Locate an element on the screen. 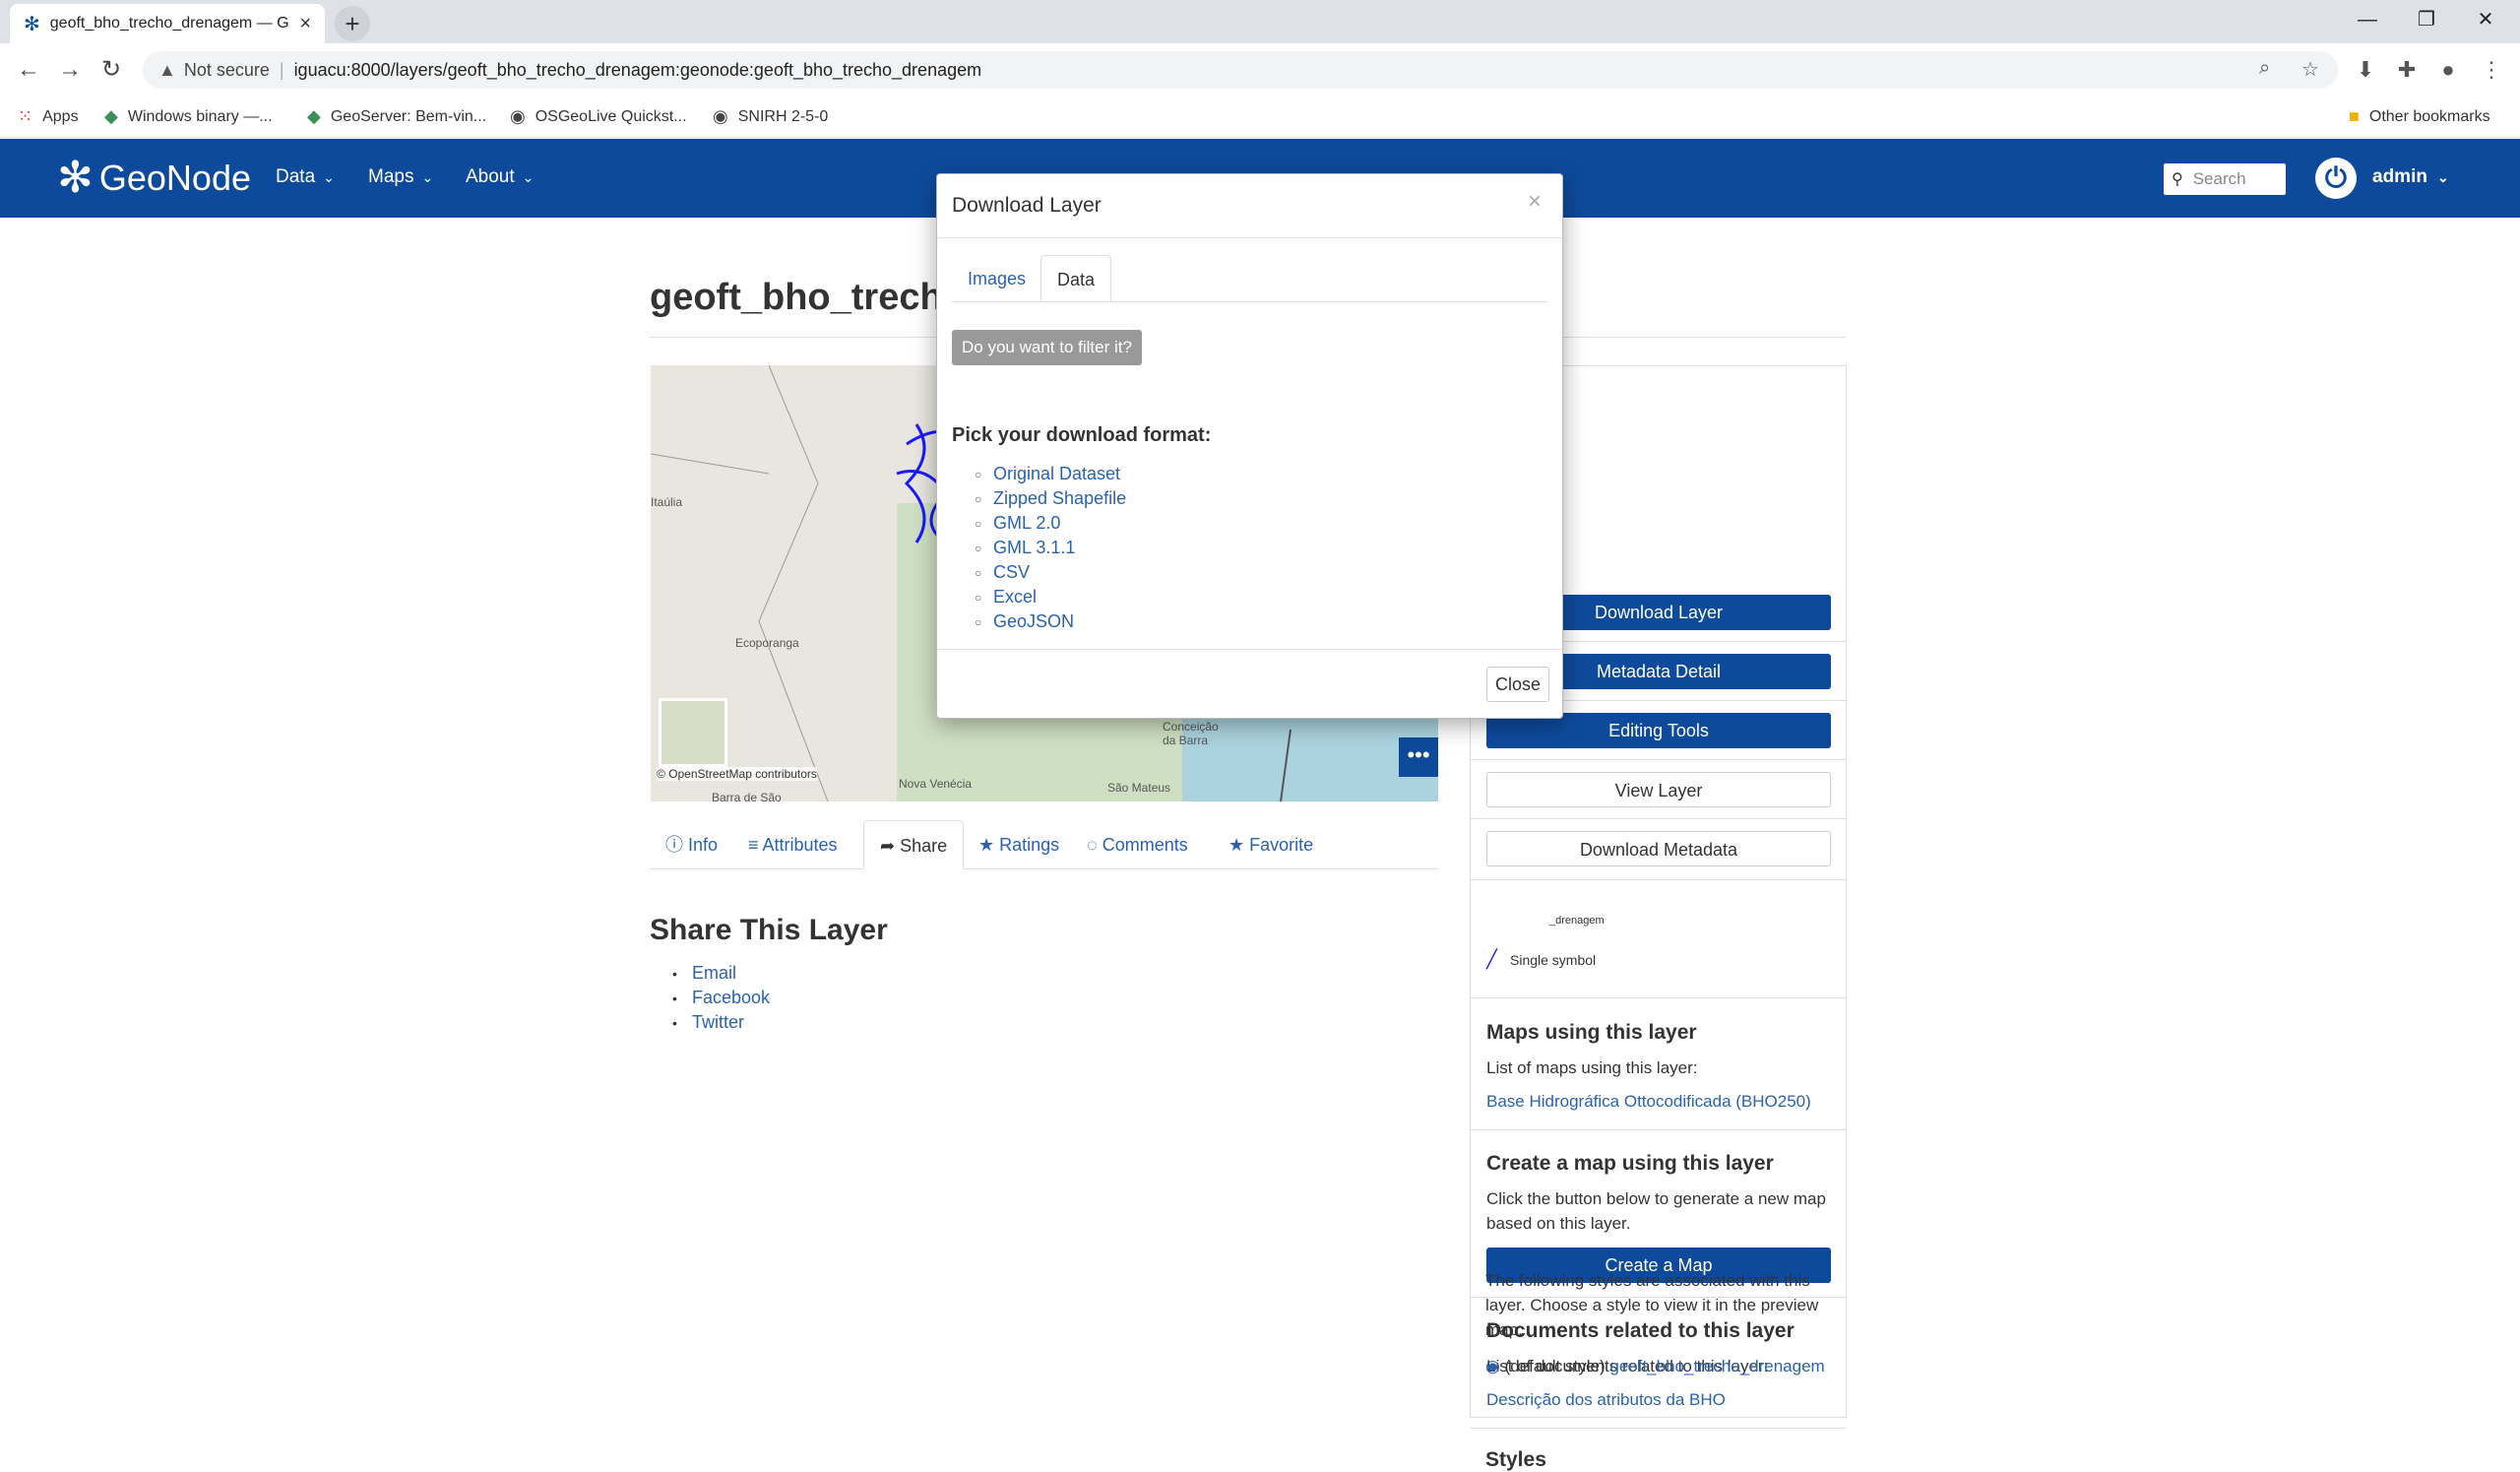 This screenshot has height=1472, width=2520. geonode-logo-icon: ✻ is located at coordinates (75, 178).